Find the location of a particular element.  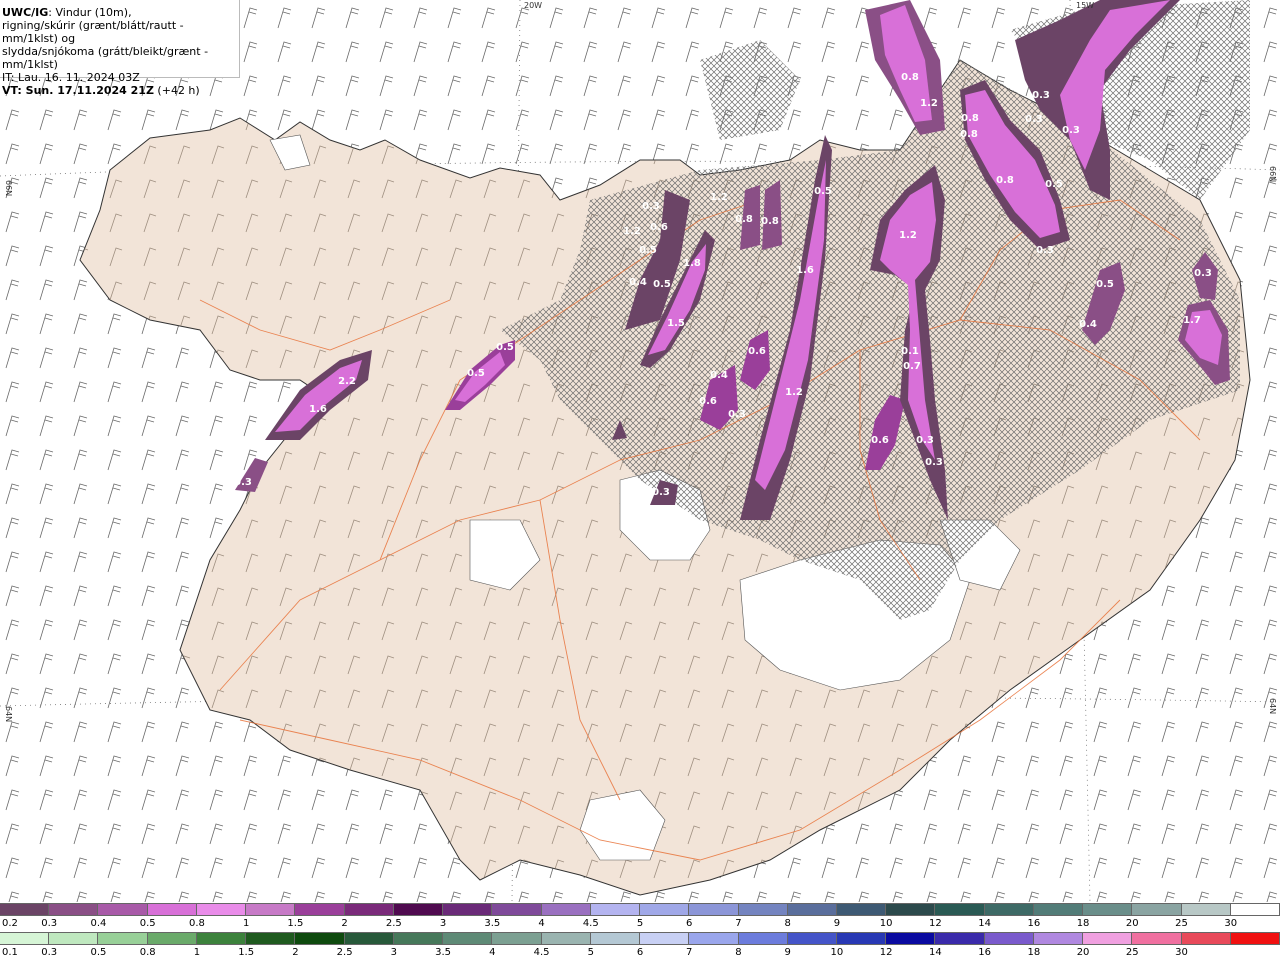

legend-label: 14 is located at coordinates (935, 952).